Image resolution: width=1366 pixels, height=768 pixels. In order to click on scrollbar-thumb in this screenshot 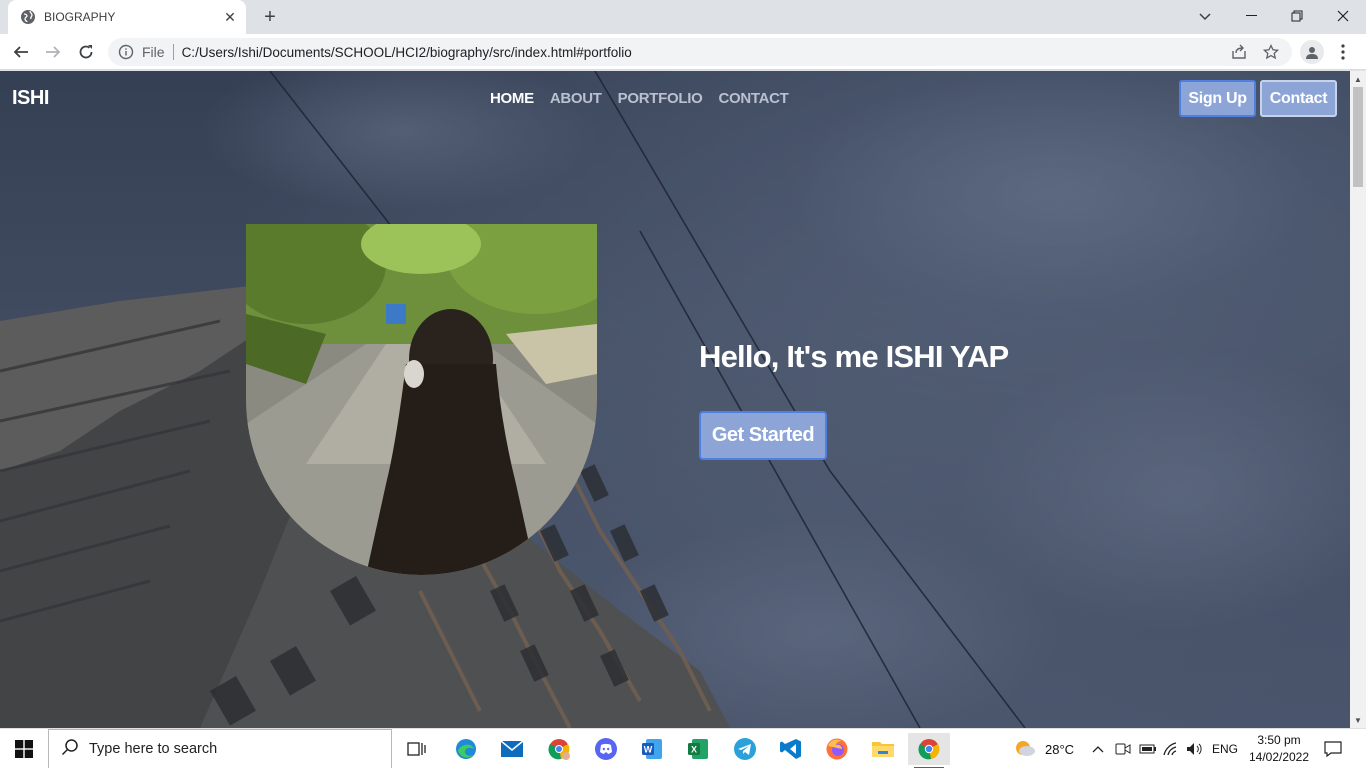, I will do `click(1358, 137)`.